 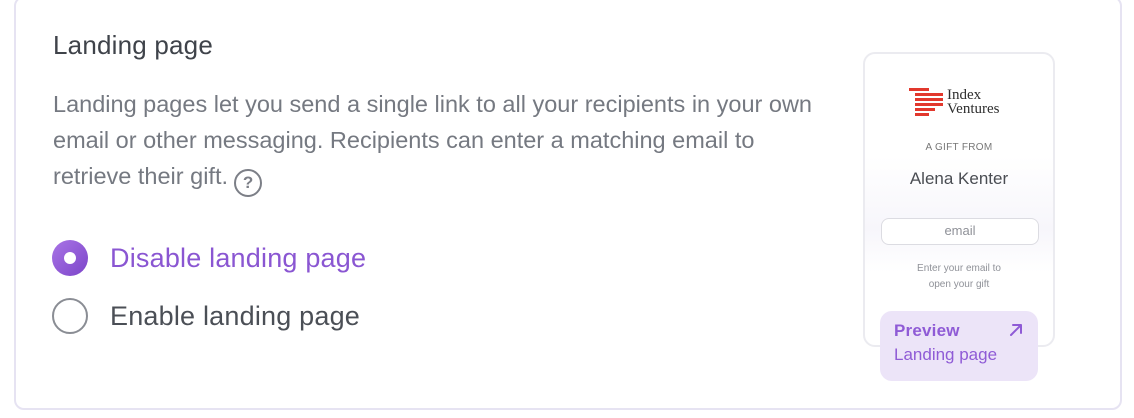 What do you see at coordinates (133, 45) in the screenshot?
I see `section-title: Landing page` at bounding box center [133, 45].